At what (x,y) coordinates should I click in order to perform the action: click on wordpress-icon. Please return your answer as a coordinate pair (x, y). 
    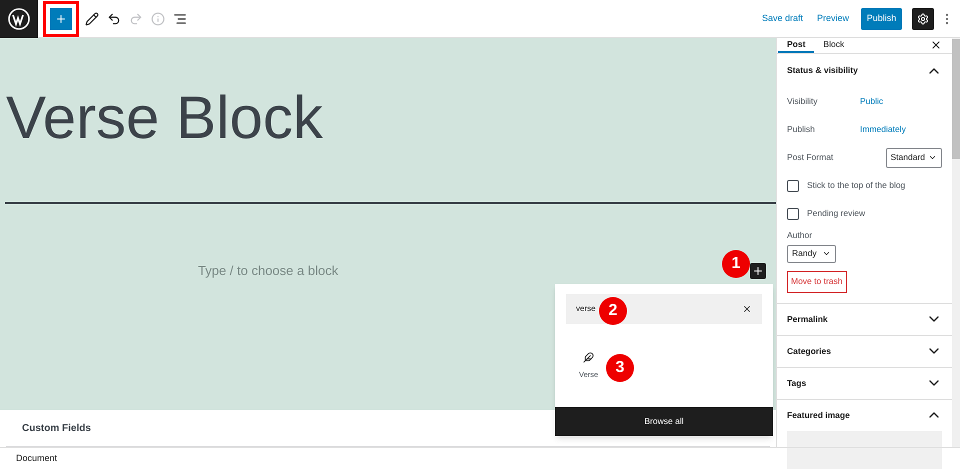
    Looking at the image, I should click on (19, 19).